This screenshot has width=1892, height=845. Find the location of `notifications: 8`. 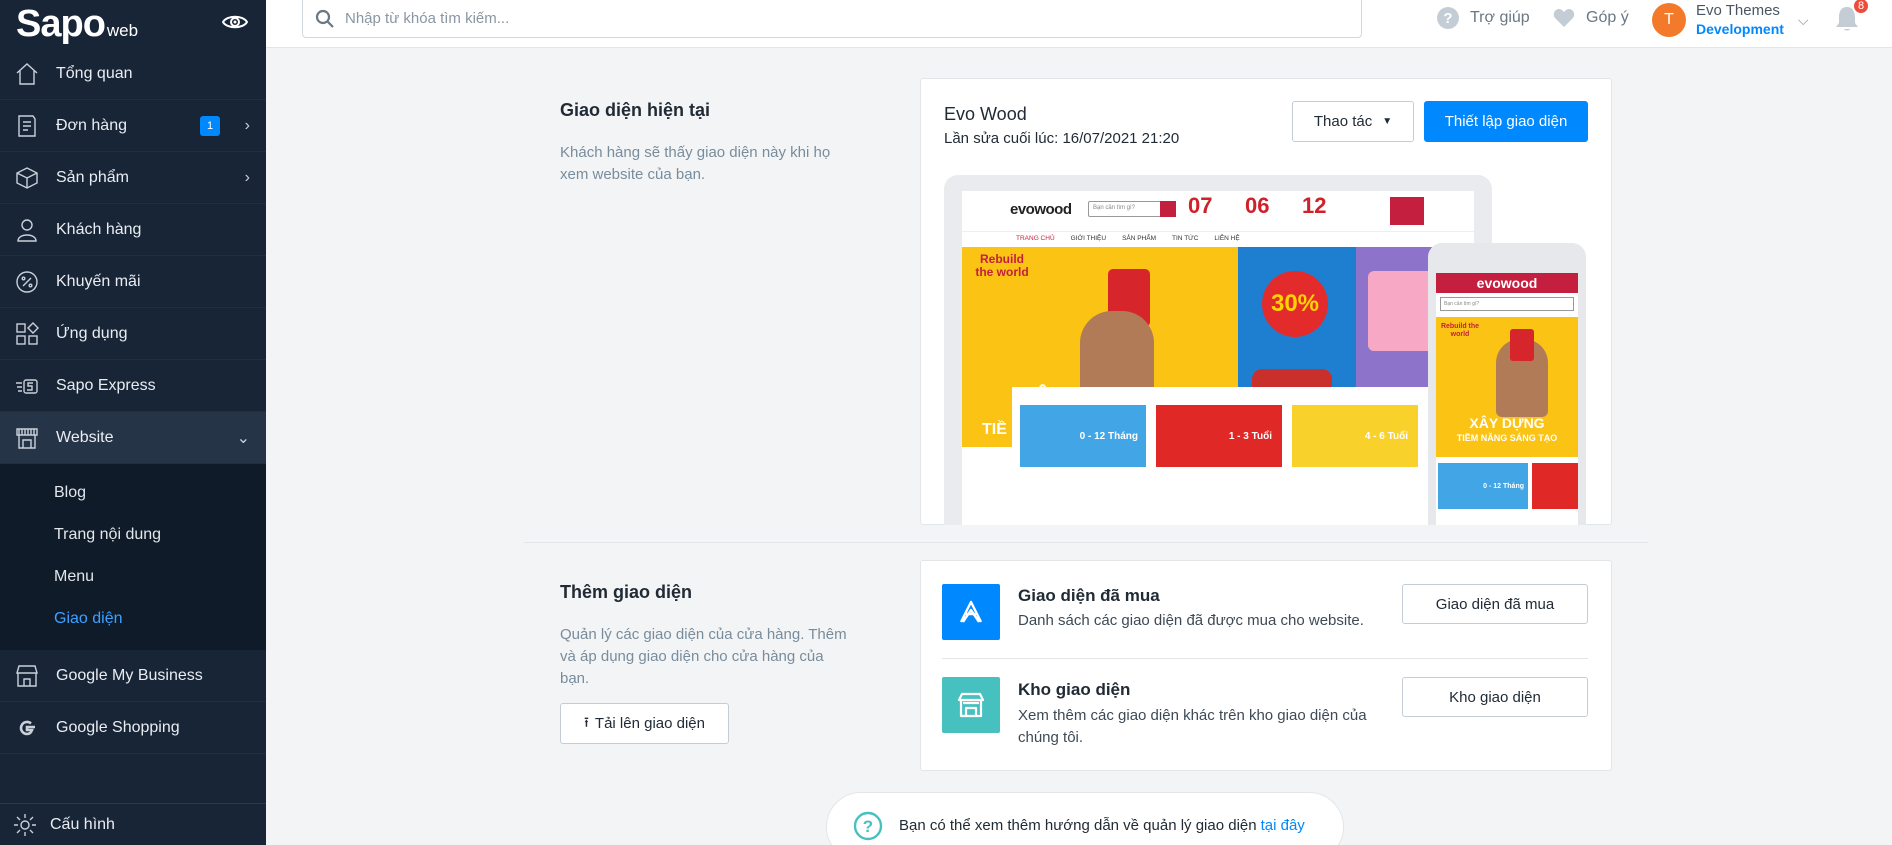

notifications: 8 is located at coordinates (1852, 20).